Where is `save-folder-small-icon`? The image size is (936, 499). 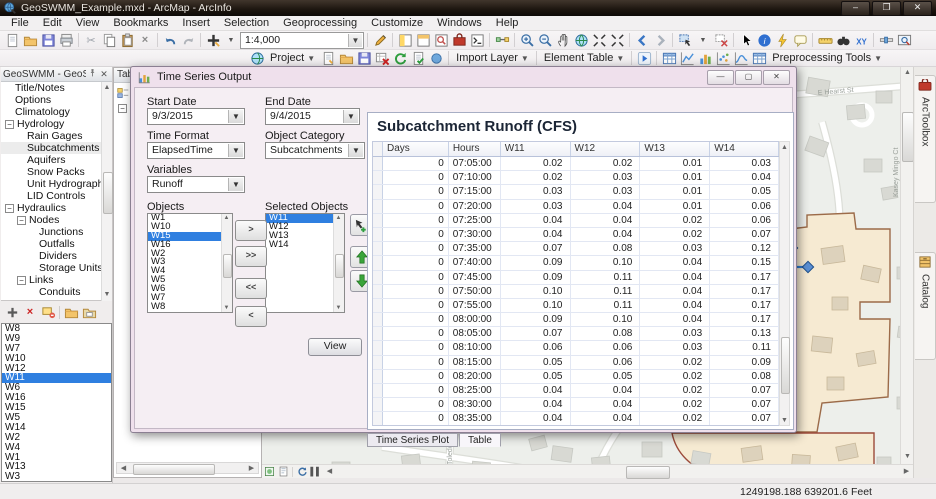
save-folder-small-icon is located at coordinates (89, 312).